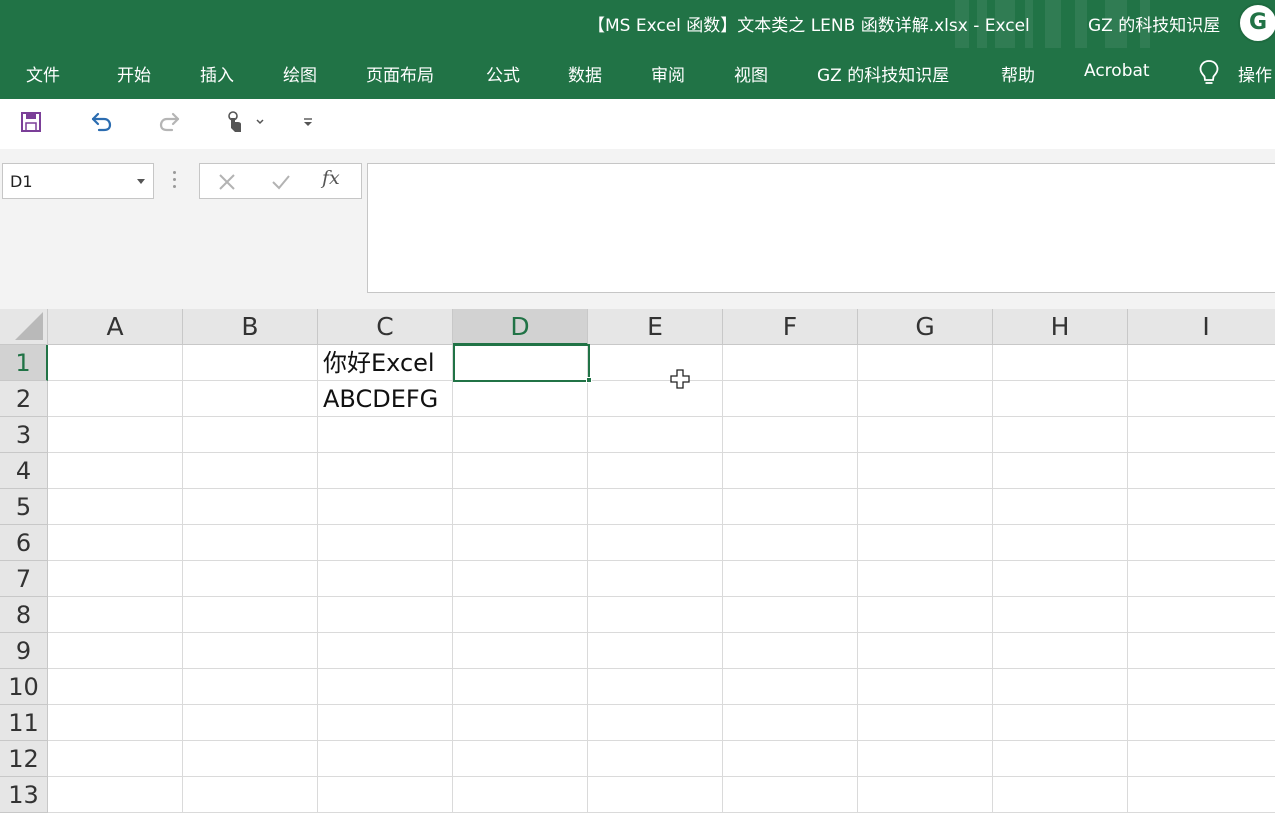  What do you see at coordinates (400, 73) in the screenshot?
I see `tab-page-layout: 页面布局` at bounding box center [400, 73].